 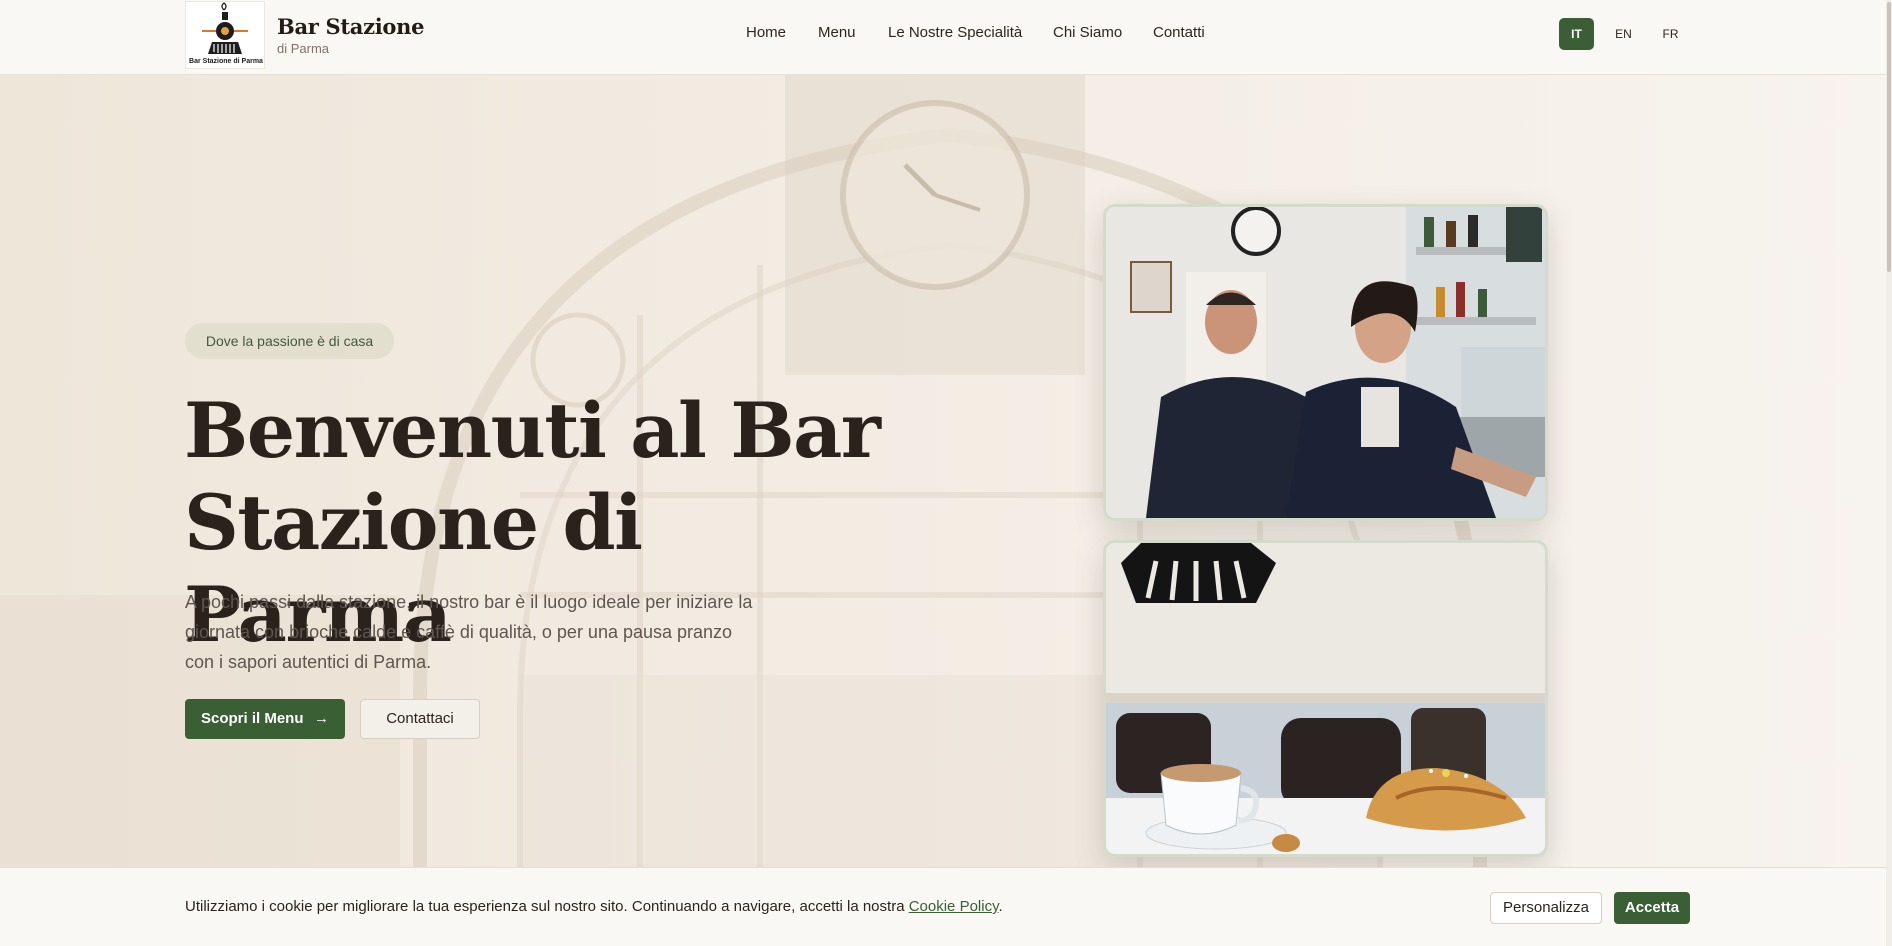 What do you see at coordinates (252, 718) in the screenshot?
I see `menu-button-label: Scopri il Menu` at bounding box center [252, 718].